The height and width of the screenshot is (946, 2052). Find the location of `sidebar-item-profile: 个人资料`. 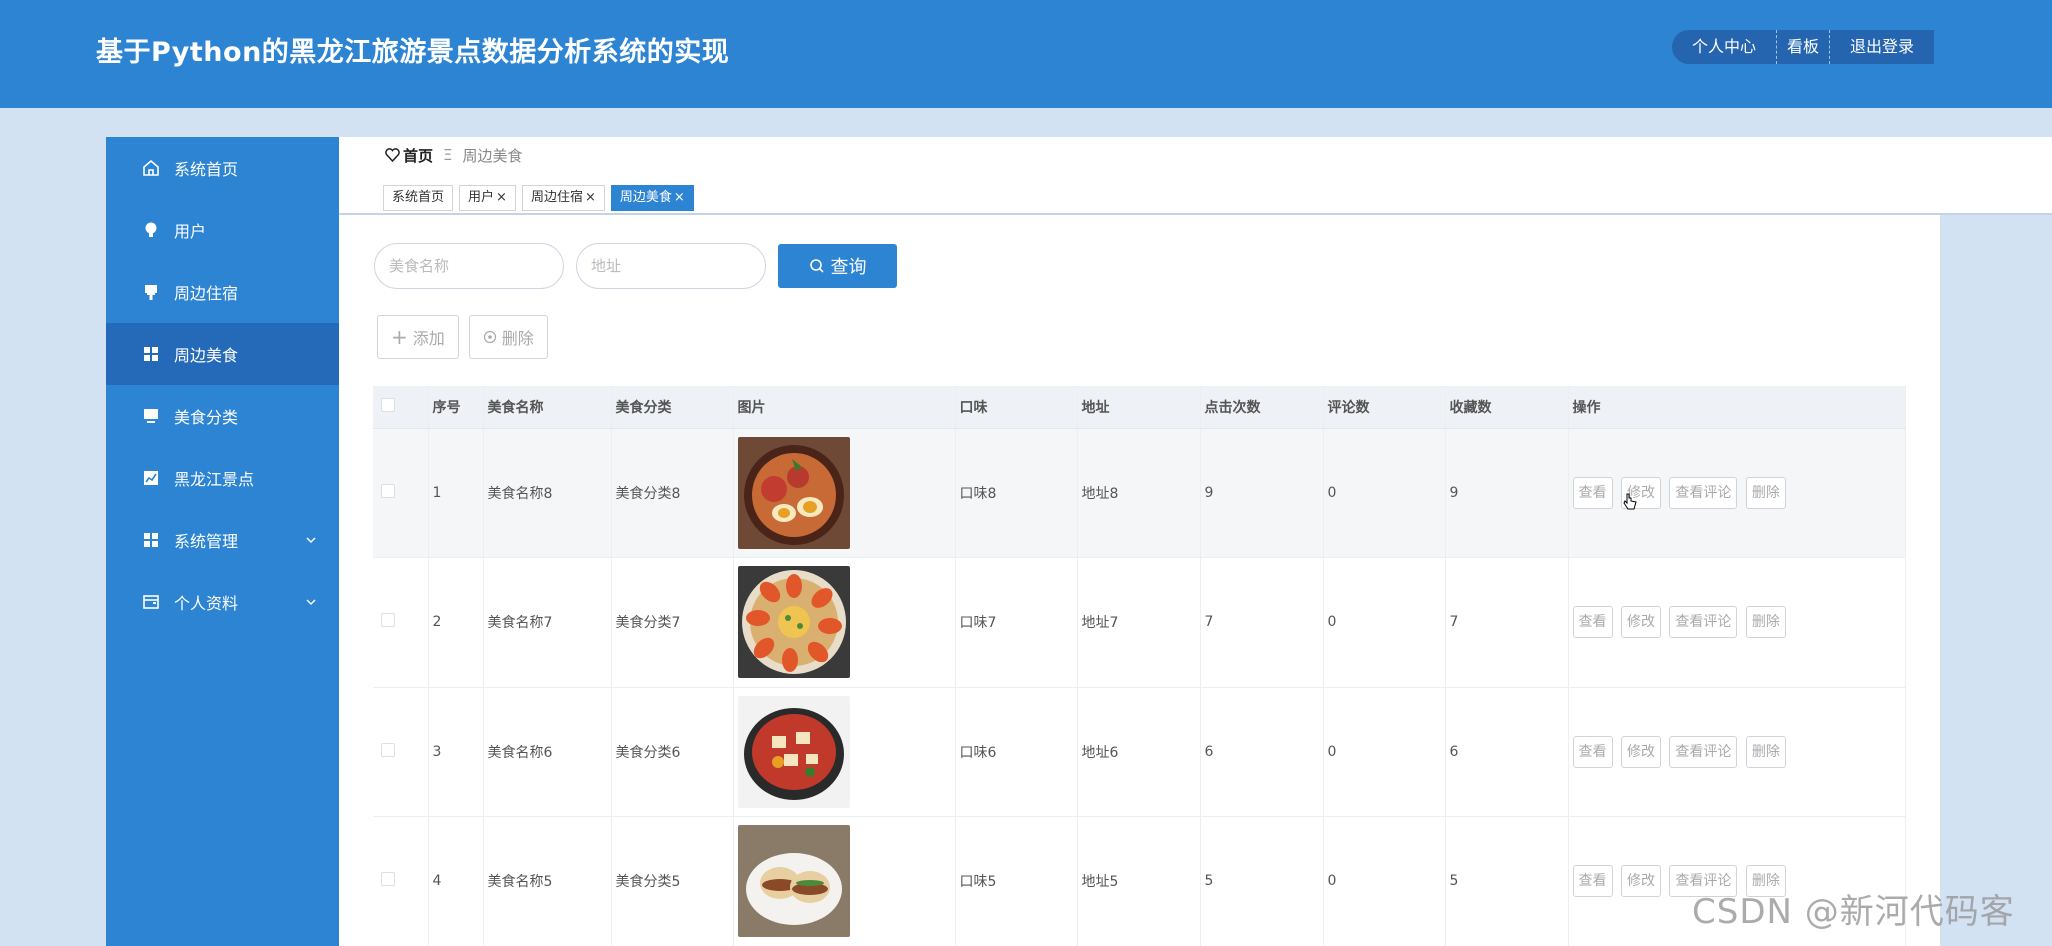

sidebar-item-profile: 个人资料 is located at coordinates (222, 602).